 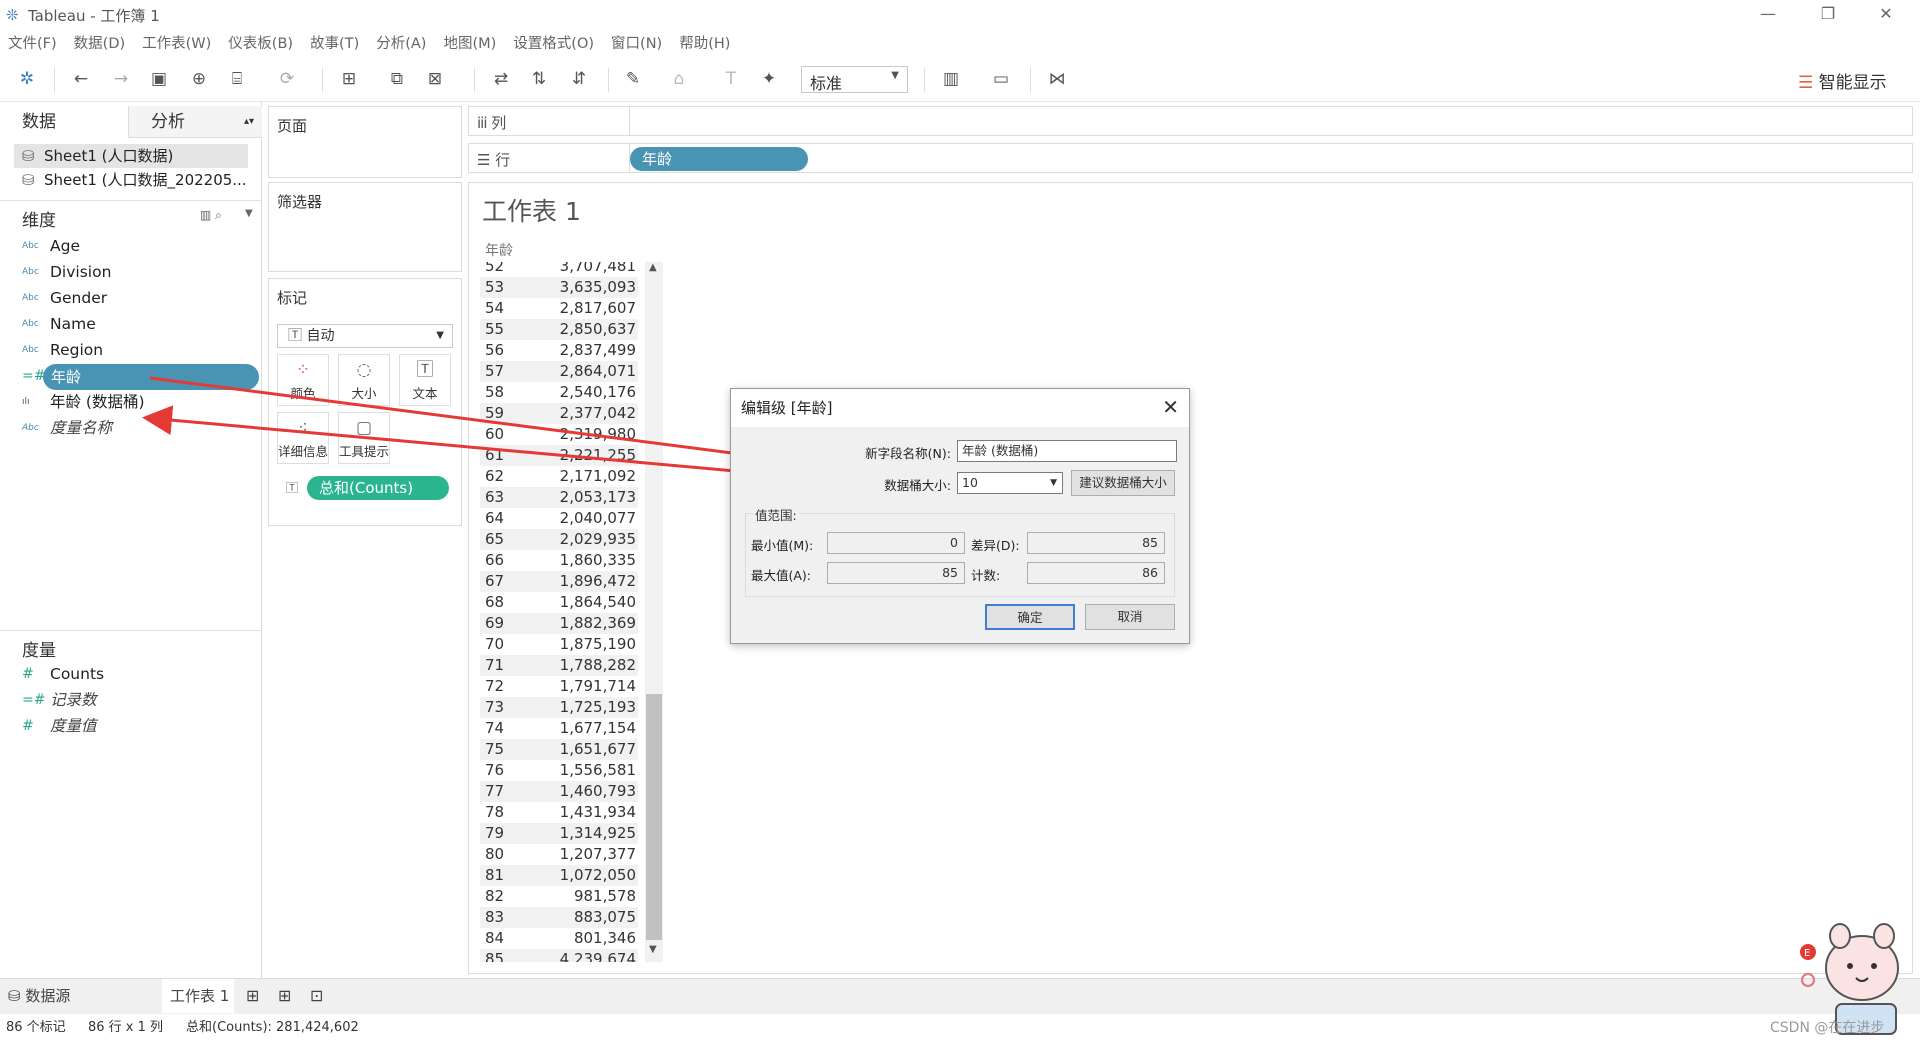 What do you see at coordinates (896, 543) in the screenshot?
I see `min-value: 0` at bounding box center [896, 543].